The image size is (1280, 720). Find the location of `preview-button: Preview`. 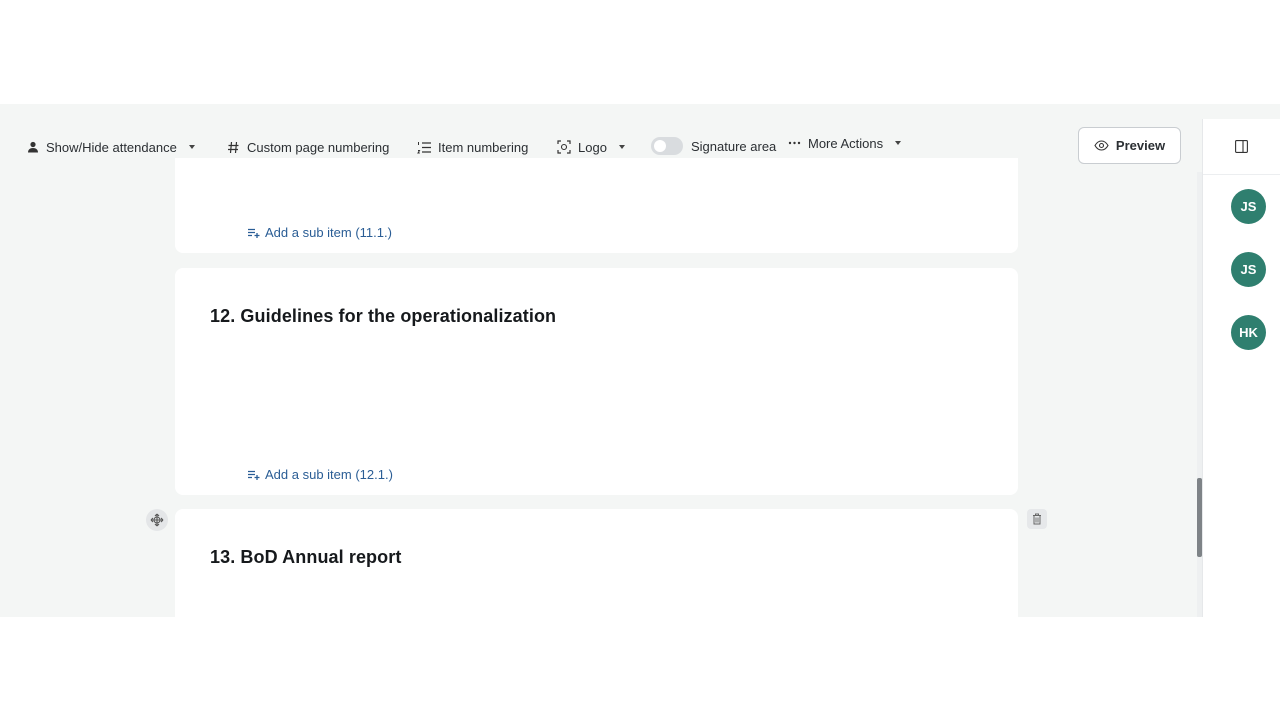

preview-button: Preview is located at coordinates (1129, 145).